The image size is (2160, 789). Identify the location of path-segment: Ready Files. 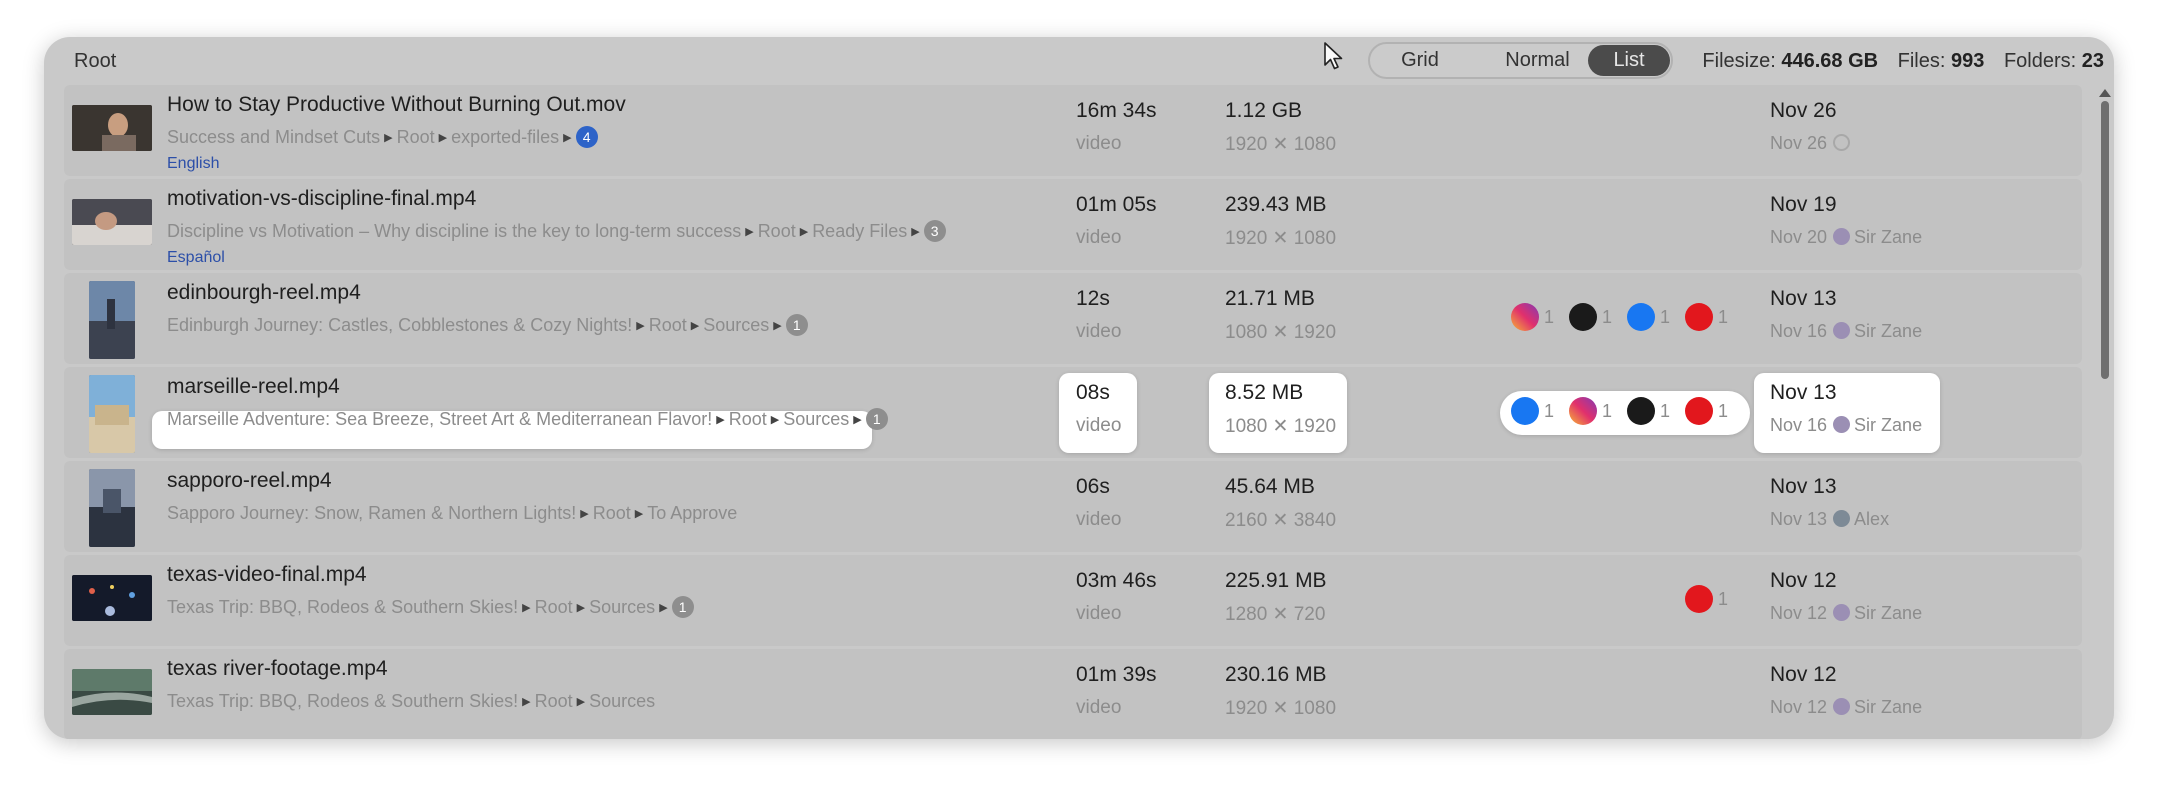
(859, 231).